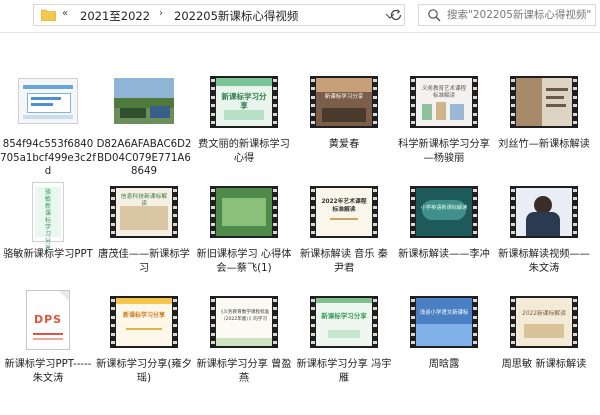 The image size is (600, 415). What do you see at coordinates (344, 144) in the screenshot?
I see `file-name: 黄爱春` at bounding box center [344, 144].